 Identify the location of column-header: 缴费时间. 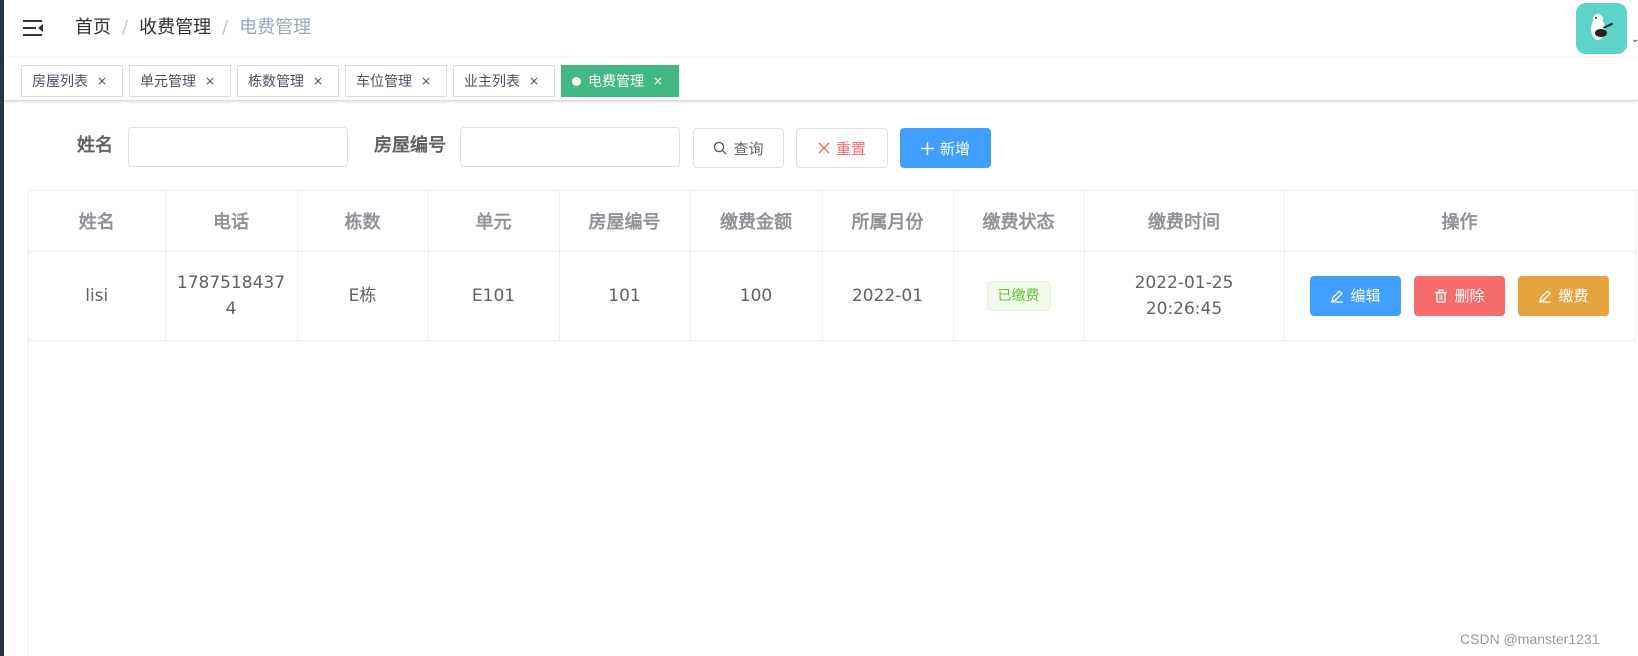
(1184, 221).